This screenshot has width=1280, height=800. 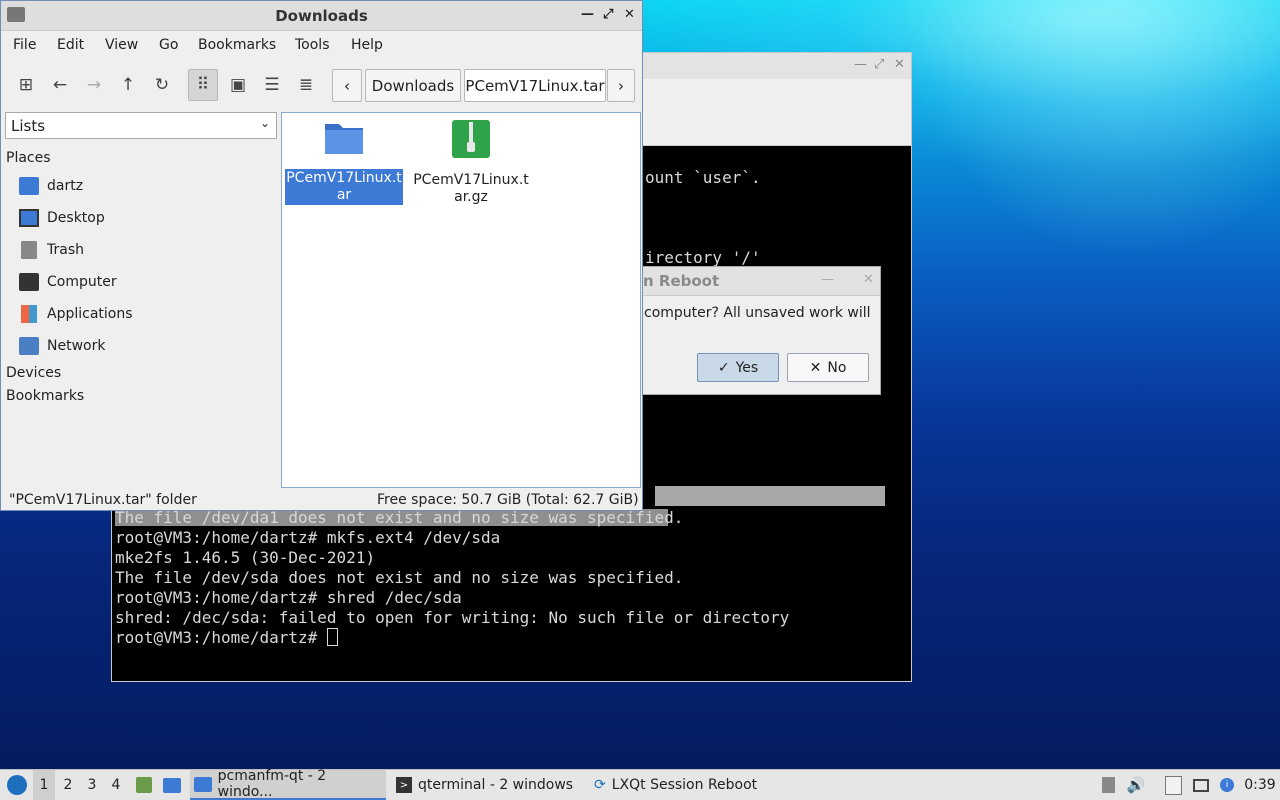 What do you see at coordinates (344, 139) in the screenshot?
I see `folder-icon` at bounding box center [344, 139].